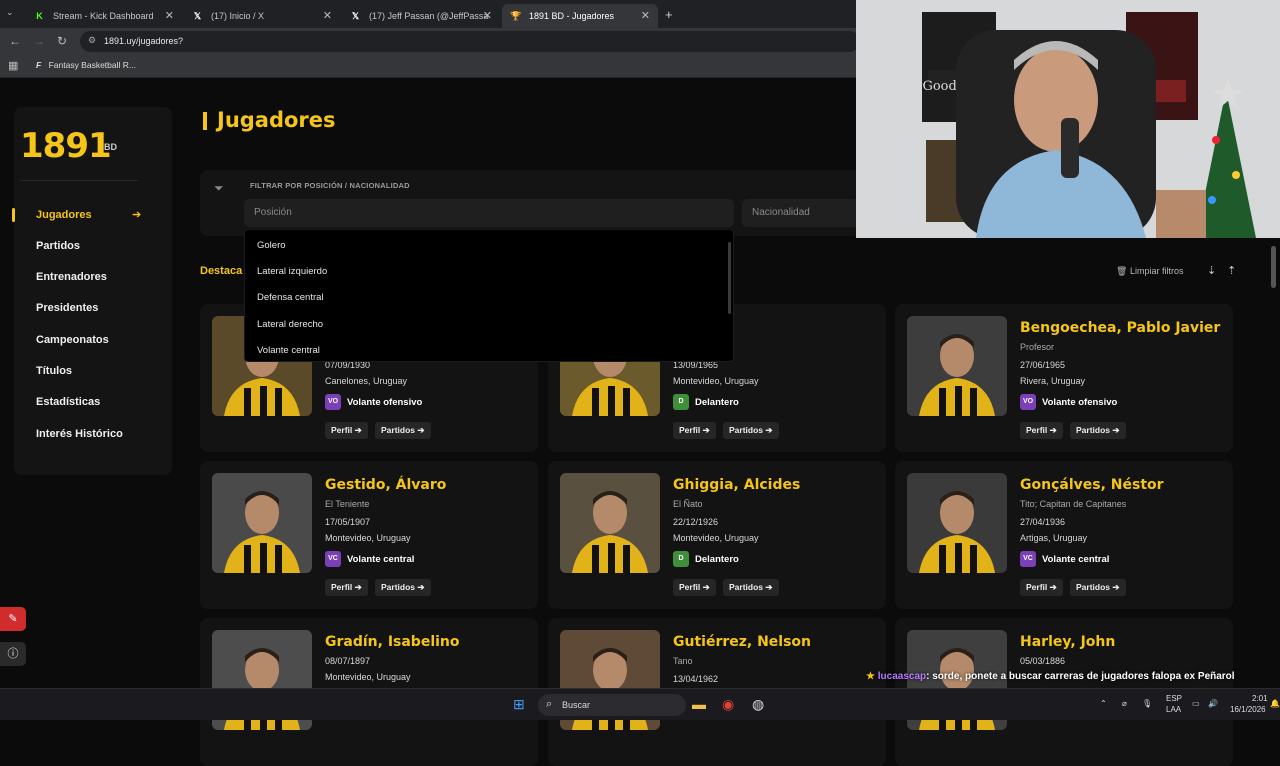 This screenshot has width=1280, height=766. What do you see at coordinates (276, 120) in the screenshot?
I see `page-title: Jugadores` at bounding box center [276, 120].